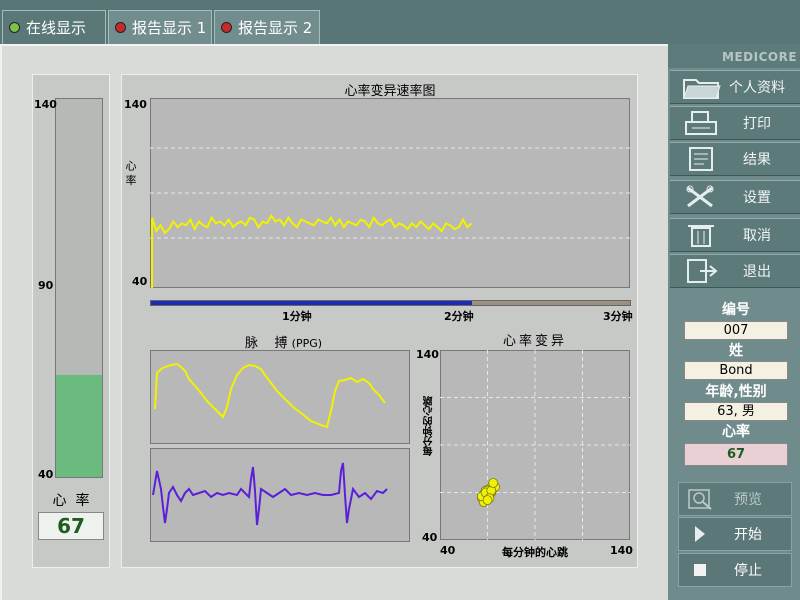 This screenshot has width=800, height=600. What do you see at coordinates (311, 303) in the screenshot?
I see `time-progress-fill` at bounding box center [311, 303].